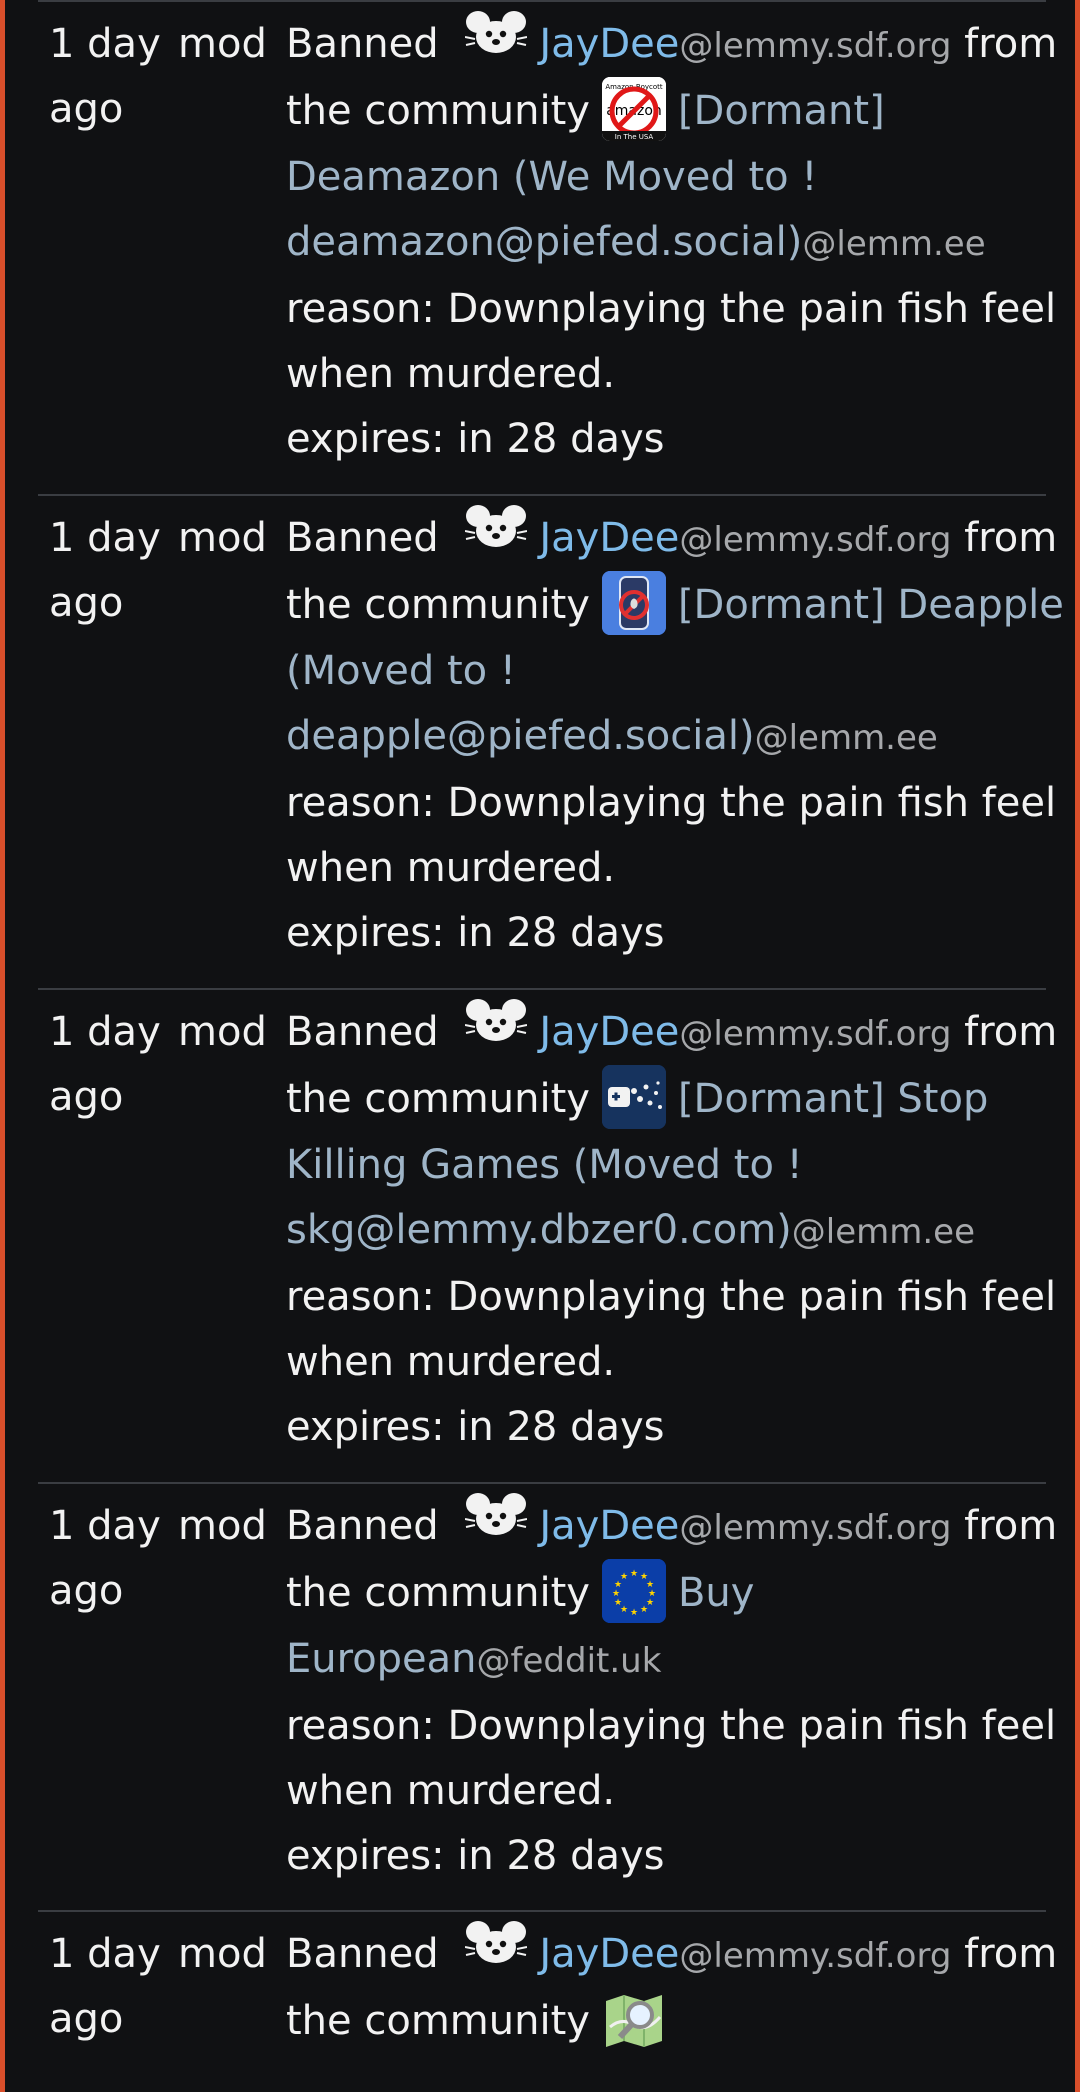 The width and height of the screenshot is (1080, 2092). What do you see at coordinates (634, 137) in the screenshot?
I see `svg-text: In The USA` at bounding box center [634, 137].